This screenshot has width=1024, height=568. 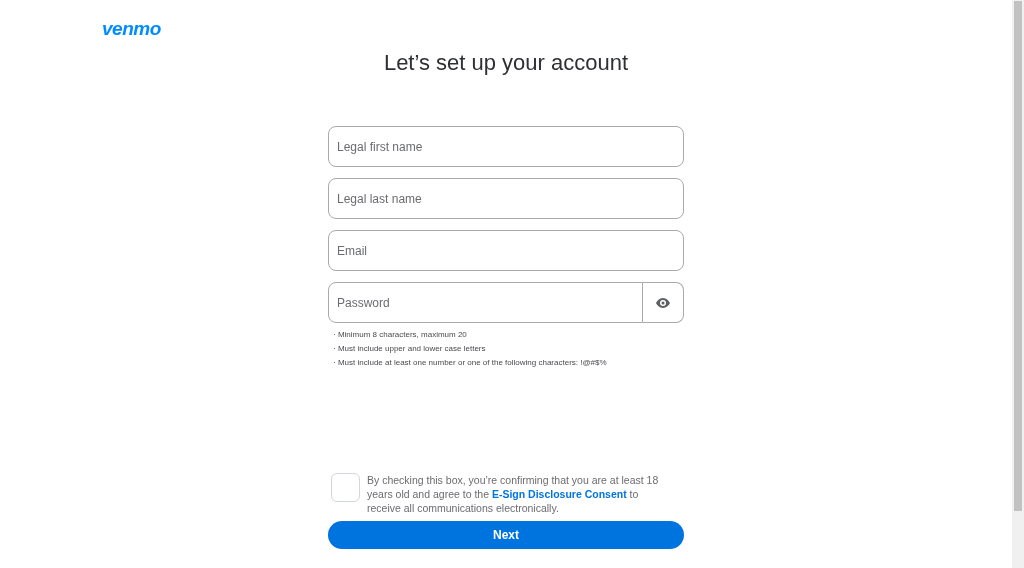 I want to click on scrollbar, so click(x=1018, y=284).